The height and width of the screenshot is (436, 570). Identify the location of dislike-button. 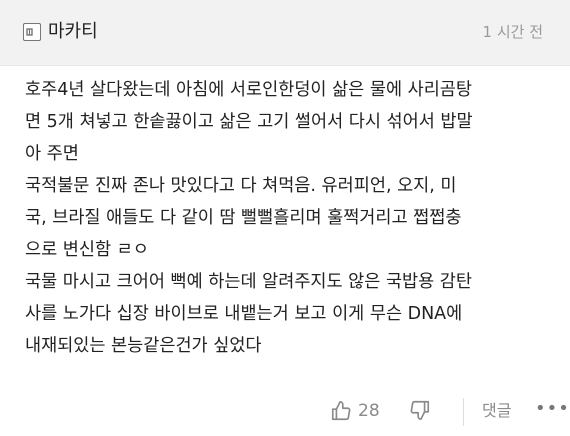
(421, 411).